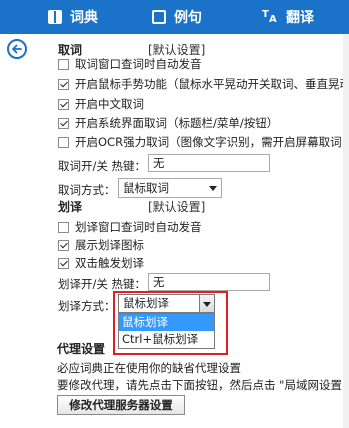 The image size is (349, 428). I want to click on translate-icon: T A, so click(270, 17).